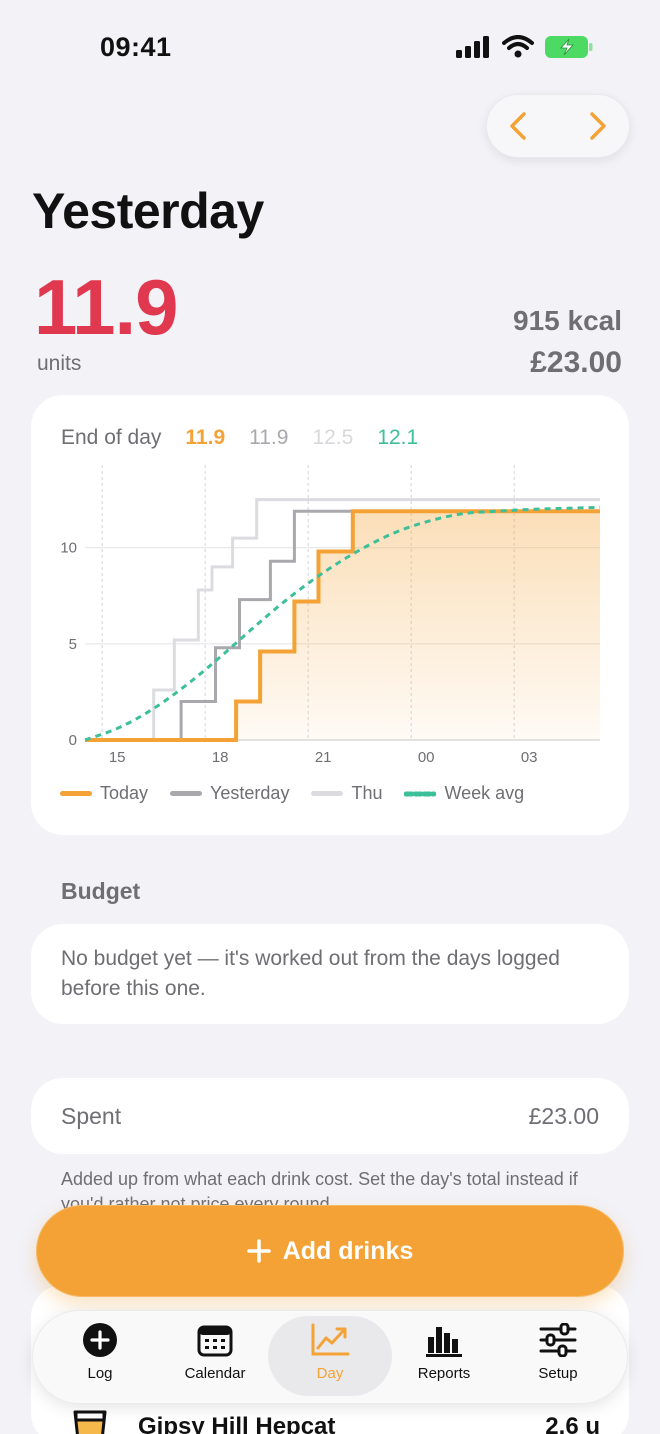 The height and width of the screenshot is (1434, 660). I want to click on legend-today-swatch, so click(76, 793).